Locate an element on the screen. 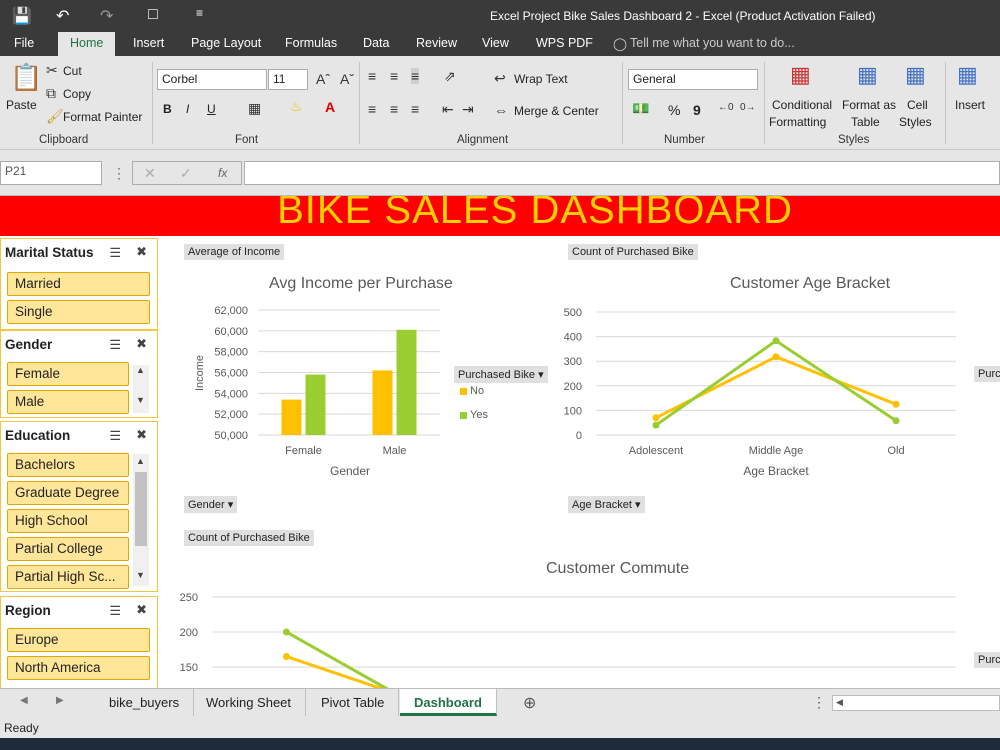  merge-icon: ⇔ is located at coordinates (501, 110).